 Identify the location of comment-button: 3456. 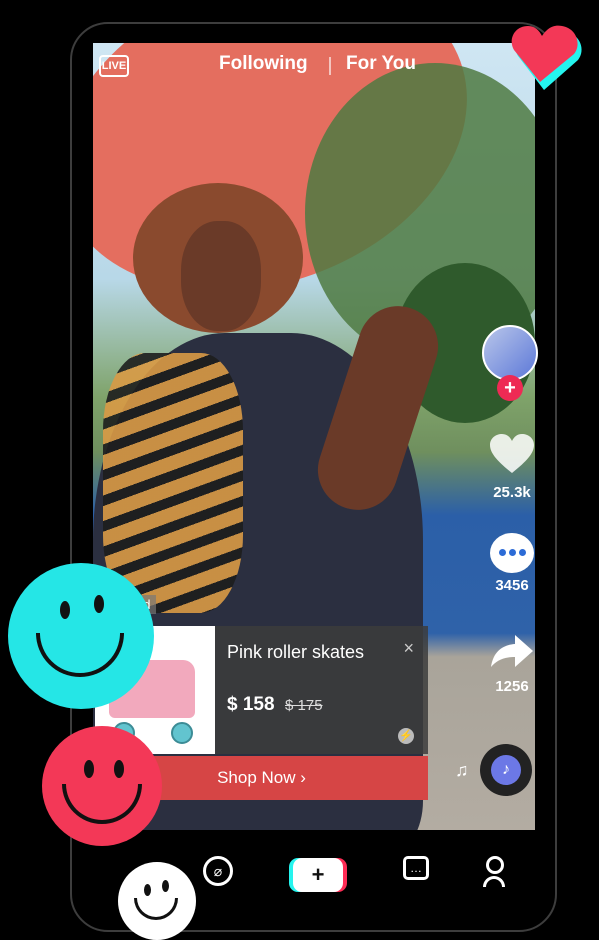
(512, 563).